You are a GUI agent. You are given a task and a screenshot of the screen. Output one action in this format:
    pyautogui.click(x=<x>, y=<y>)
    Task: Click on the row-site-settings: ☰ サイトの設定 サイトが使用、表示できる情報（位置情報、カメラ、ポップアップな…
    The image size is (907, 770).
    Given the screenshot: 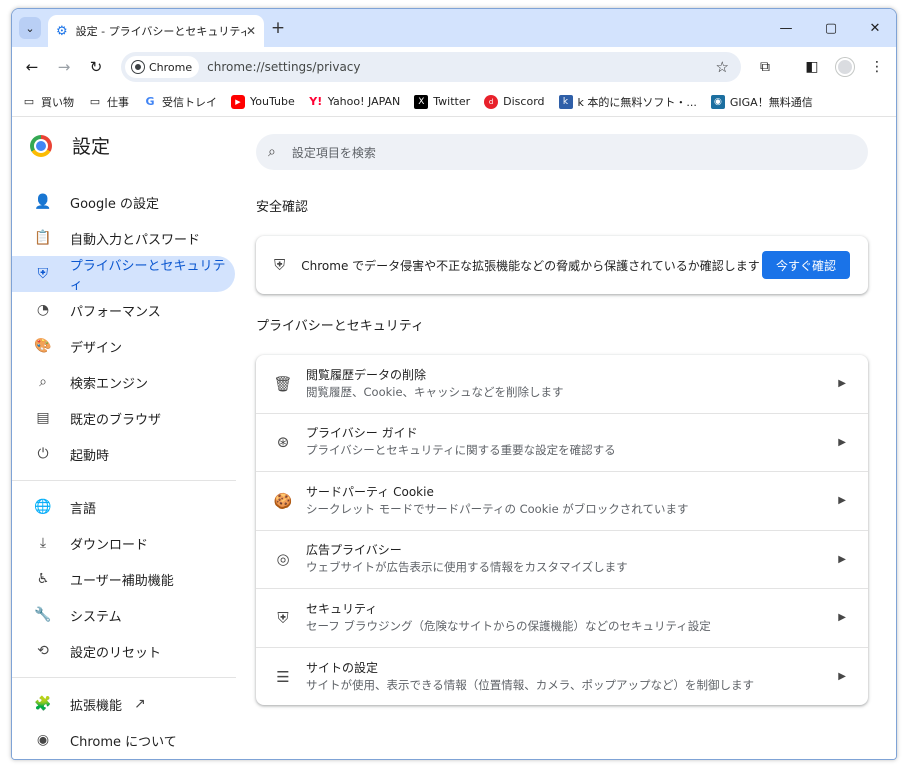 What is the action you would take?
    pyautogui.click(x=562, y=677)
    